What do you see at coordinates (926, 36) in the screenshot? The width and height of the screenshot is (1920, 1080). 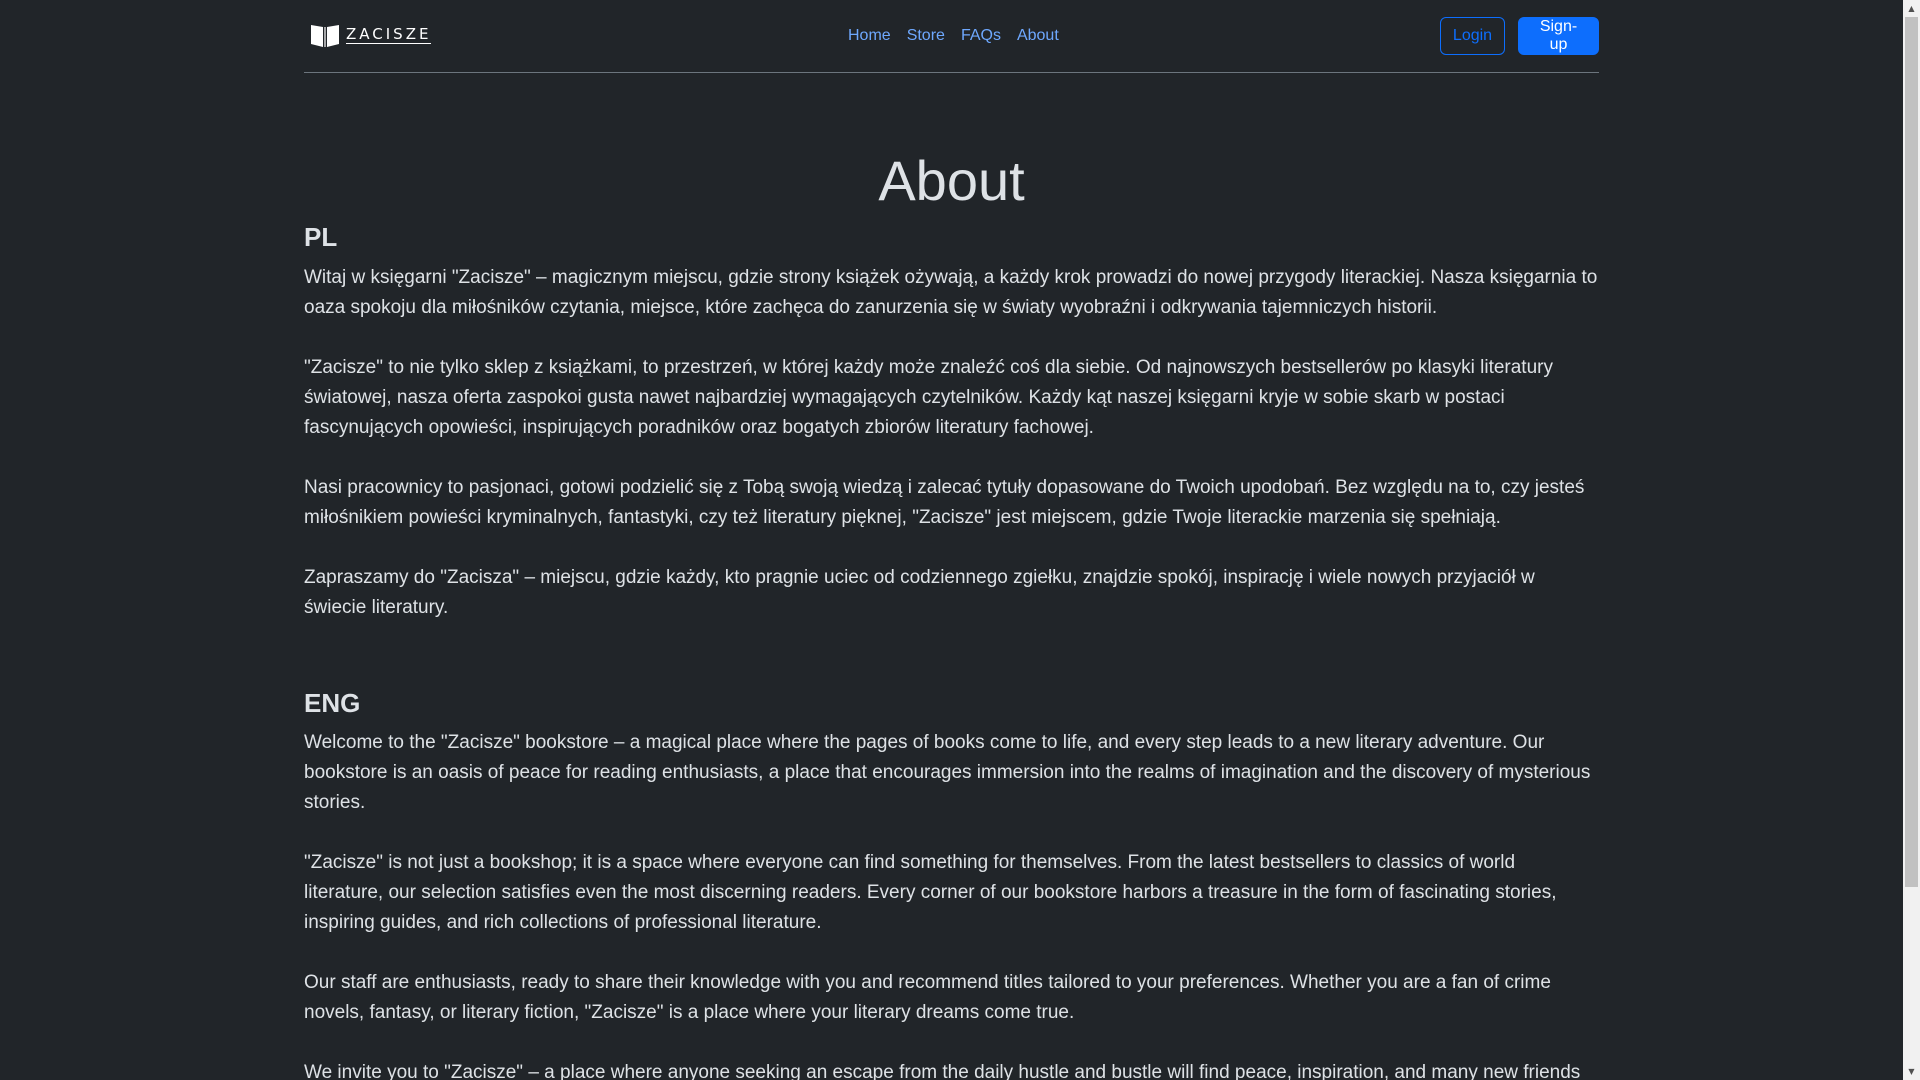 I see `nav-link-store: Store` at bounding box center [926, 36].